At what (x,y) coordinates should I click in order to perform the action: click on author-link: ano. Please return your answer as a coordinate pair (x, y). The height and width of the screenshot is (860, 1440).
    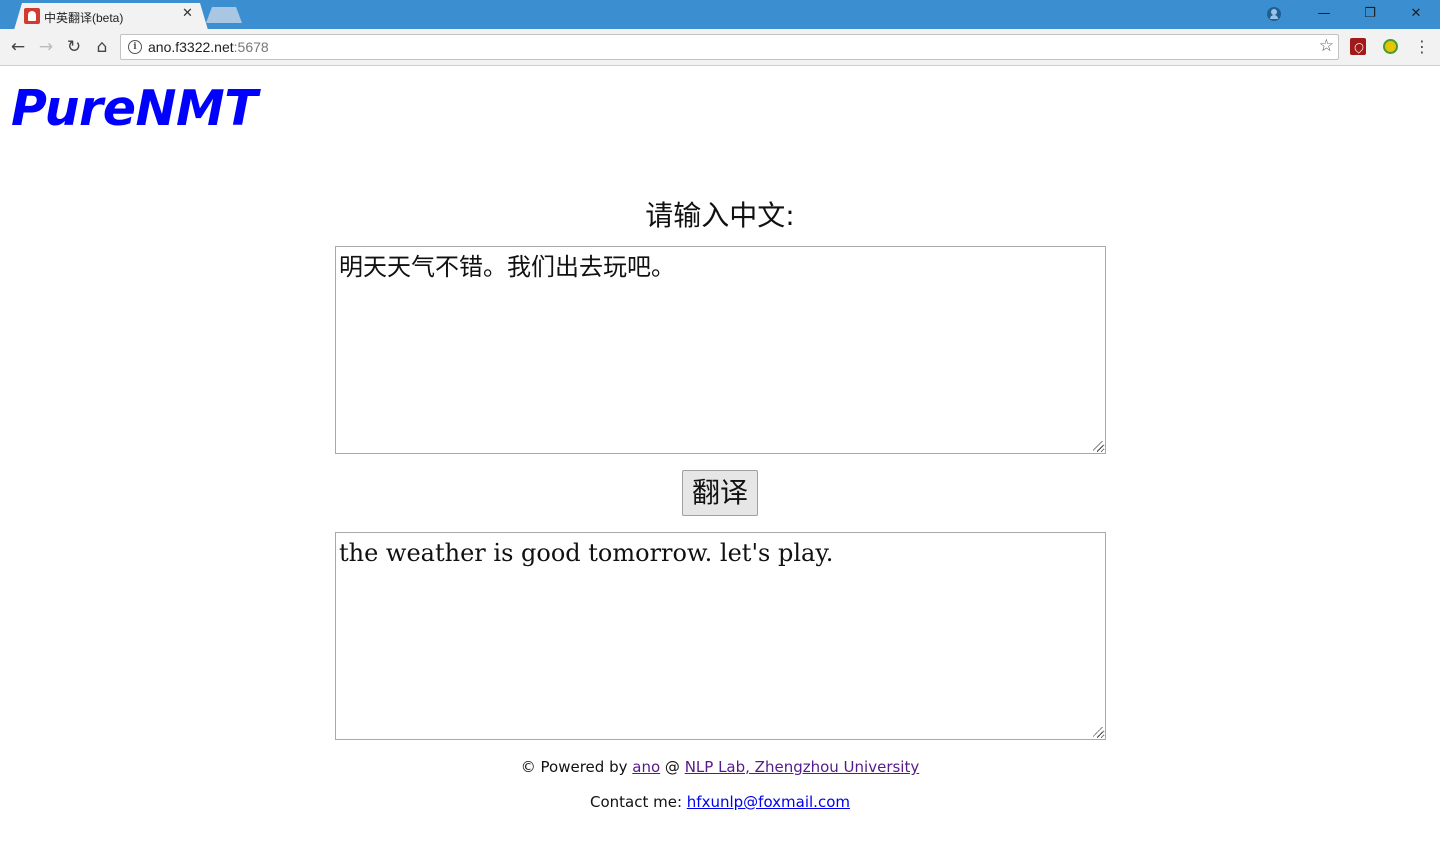
    Looking at the image, I should click on (646, 767).